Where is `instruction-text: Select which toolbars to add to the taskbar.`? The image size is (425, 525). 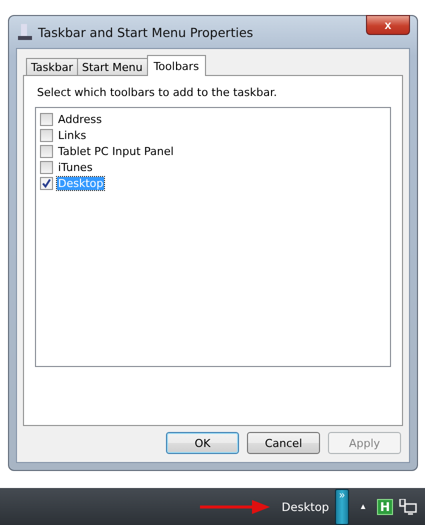 instruction-text: Select which toolbars to add to the taskbar. is located at coordinates (157, 92).